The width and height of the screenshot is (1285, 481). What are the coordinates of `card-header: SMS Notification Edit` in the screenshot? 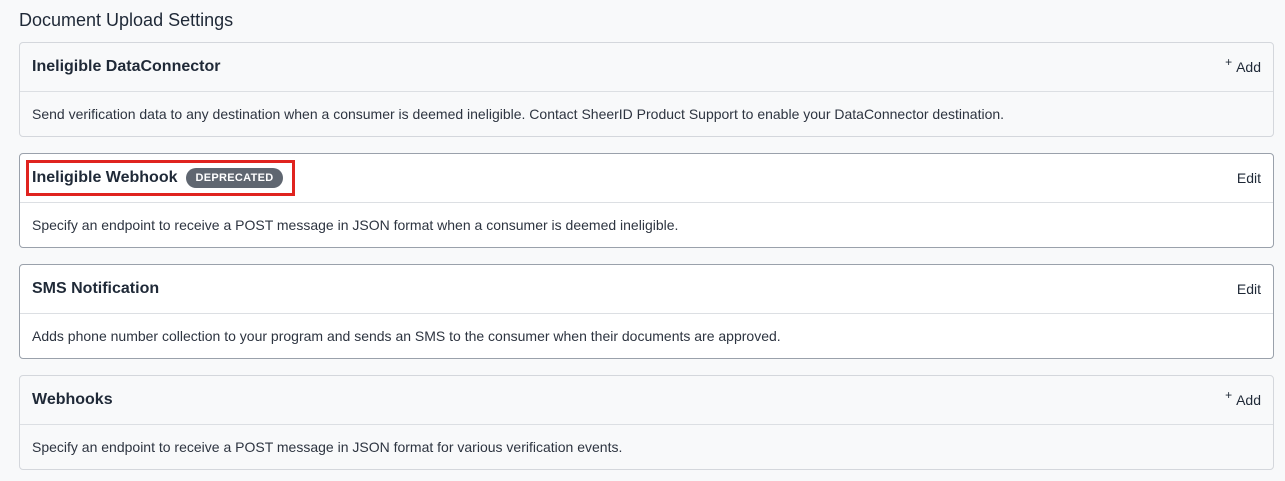 It's located at (646, 289).